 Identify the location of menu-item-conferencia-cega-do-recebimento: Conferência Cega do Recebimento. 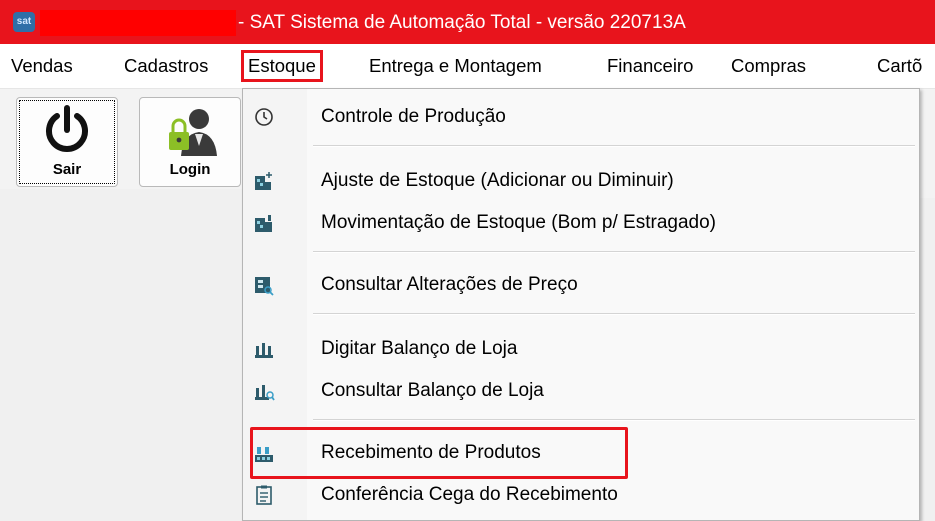
(581, 495).